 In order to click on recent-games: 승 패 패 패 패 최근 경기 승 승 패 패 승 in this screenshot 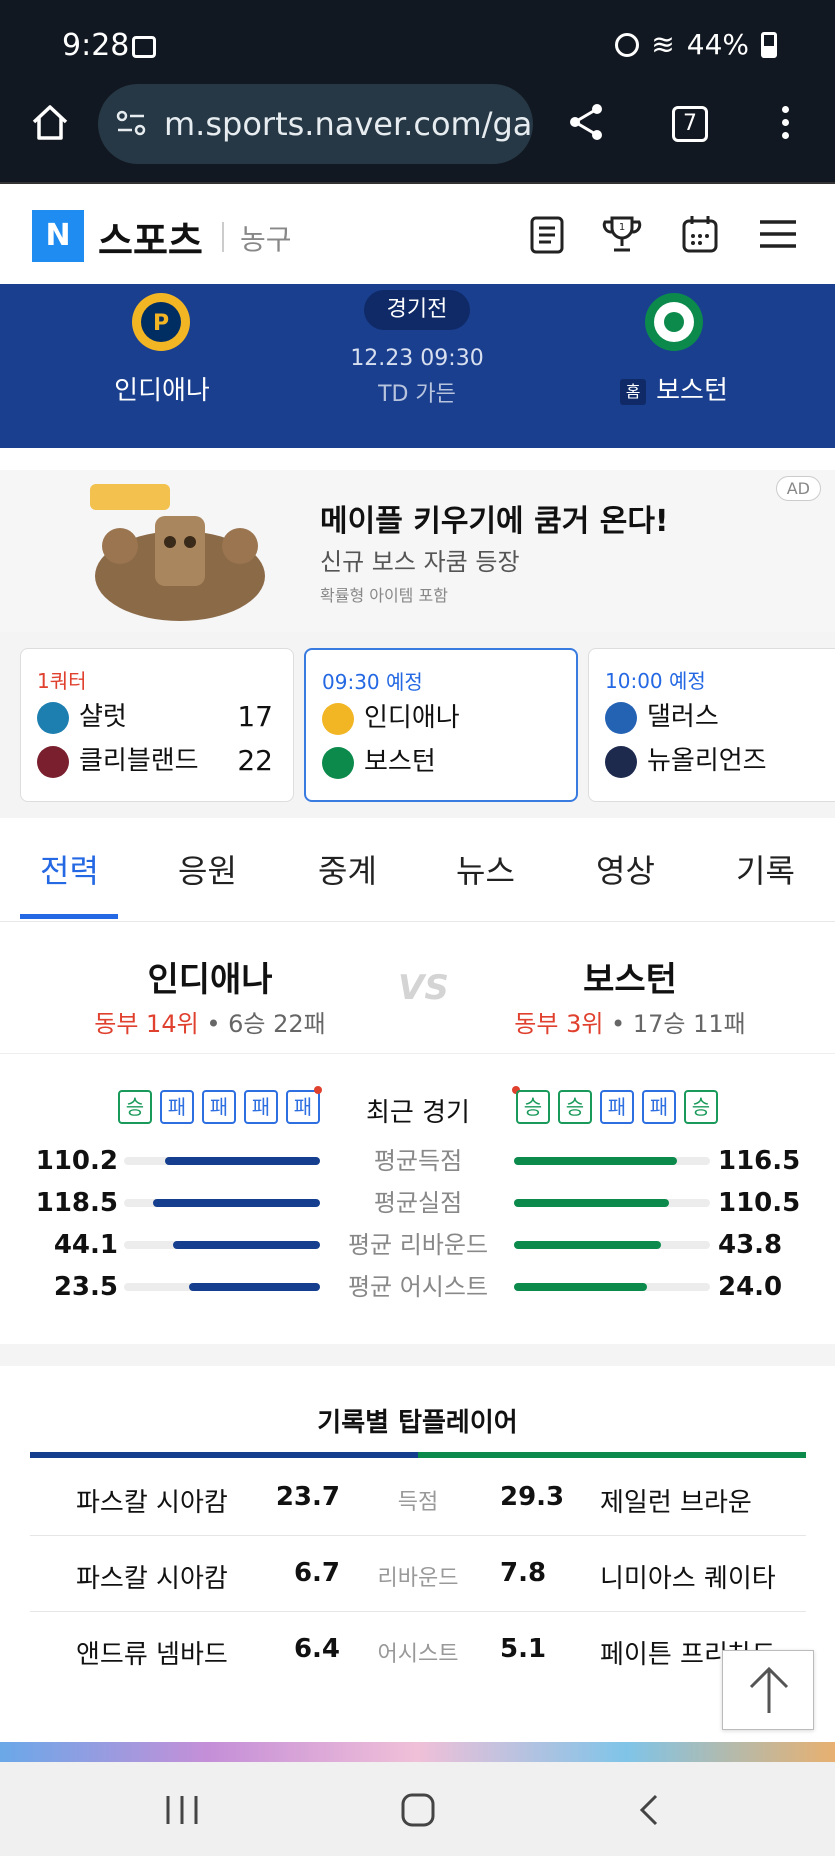, I will do `click(417, 1107)`.